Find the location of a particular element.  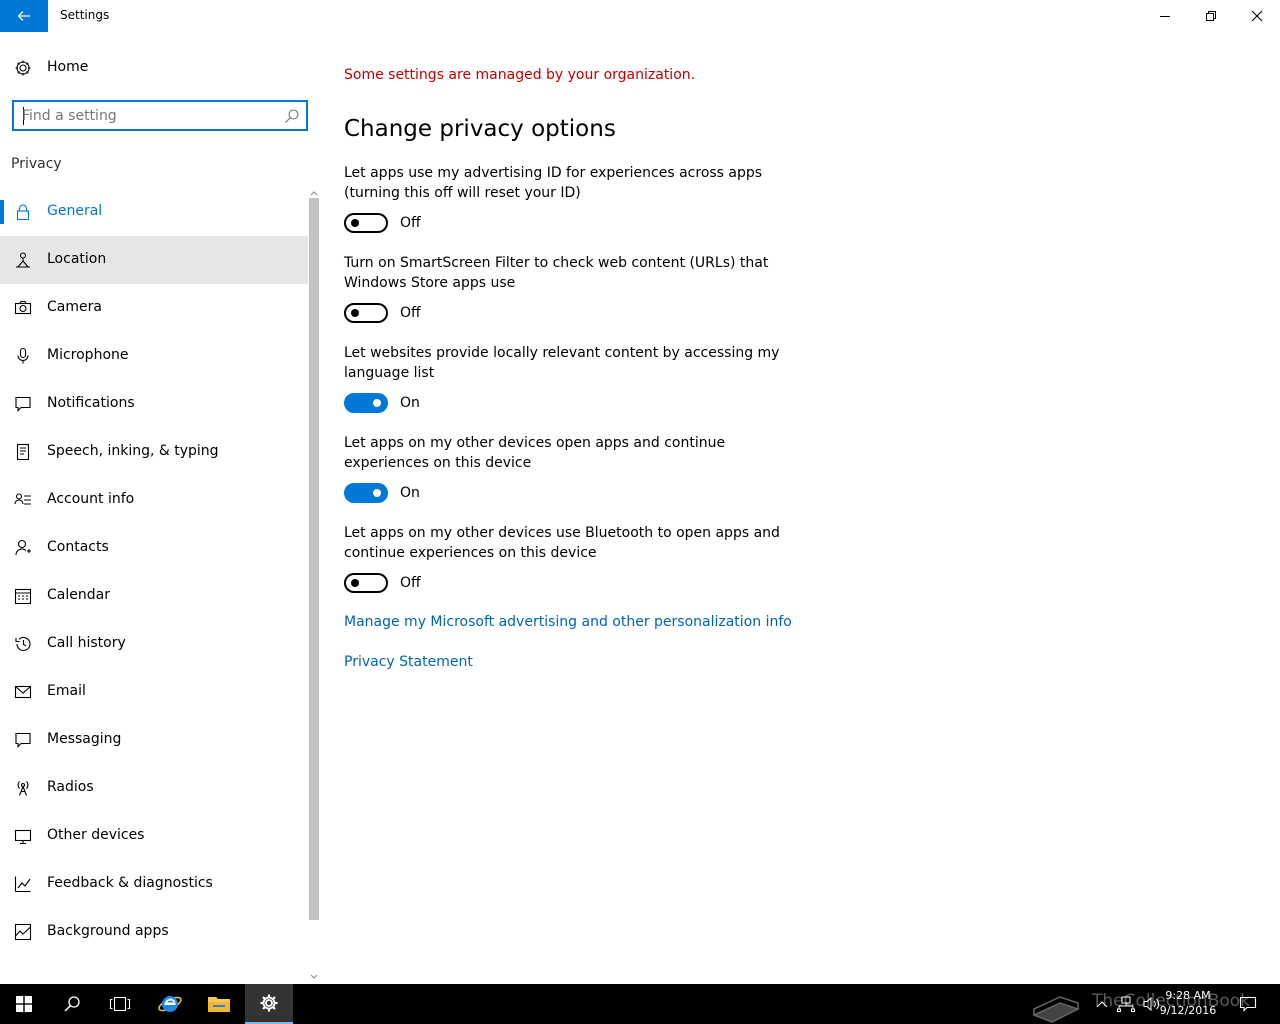

start-button is located at coordinates (24, 1004).